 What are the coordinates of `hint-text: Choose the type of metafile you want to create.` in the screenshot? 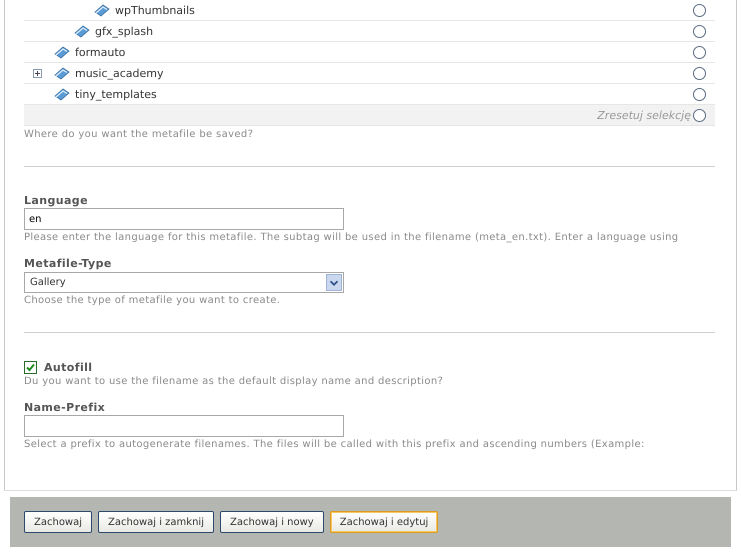 It's located at (153, 300).